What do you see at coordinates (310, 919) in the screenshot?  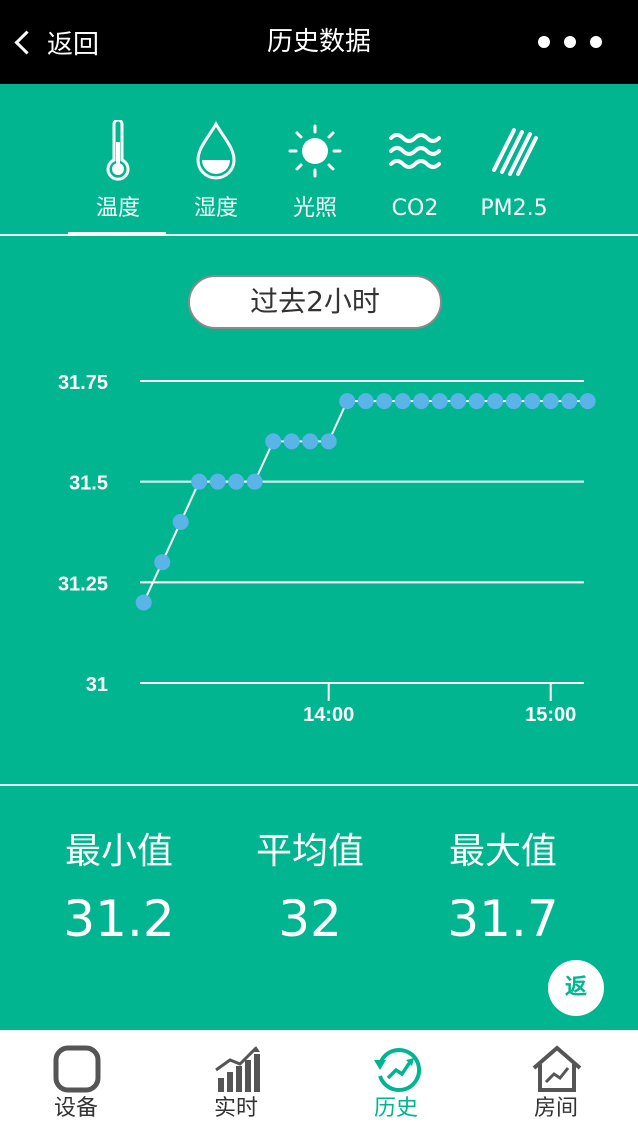 I see `stat-avg-value: 32` at bounding box center [310, 919].